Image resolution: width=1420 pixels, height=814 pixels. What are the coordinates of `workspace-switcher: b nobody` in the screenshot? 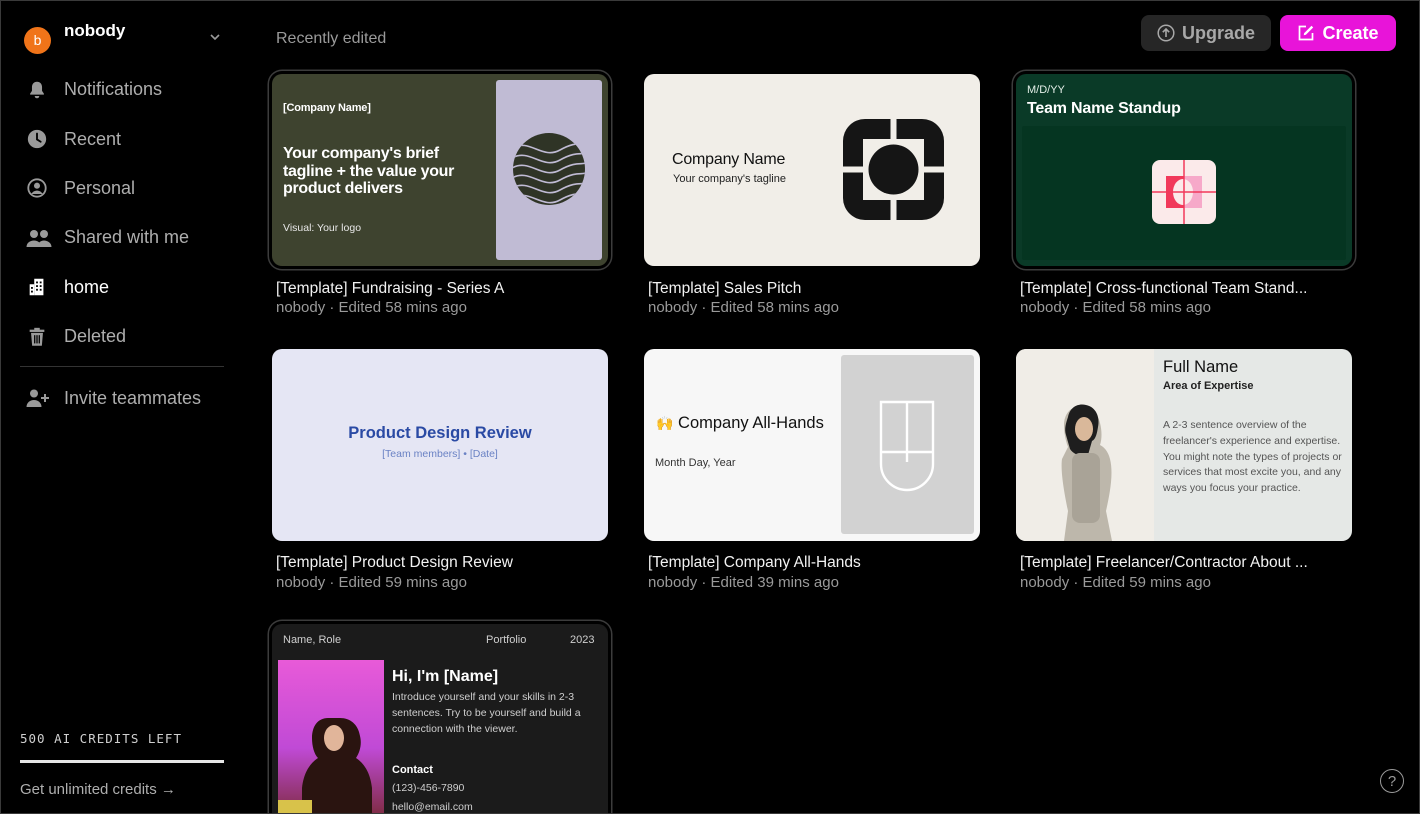 It's located at (124, 37).